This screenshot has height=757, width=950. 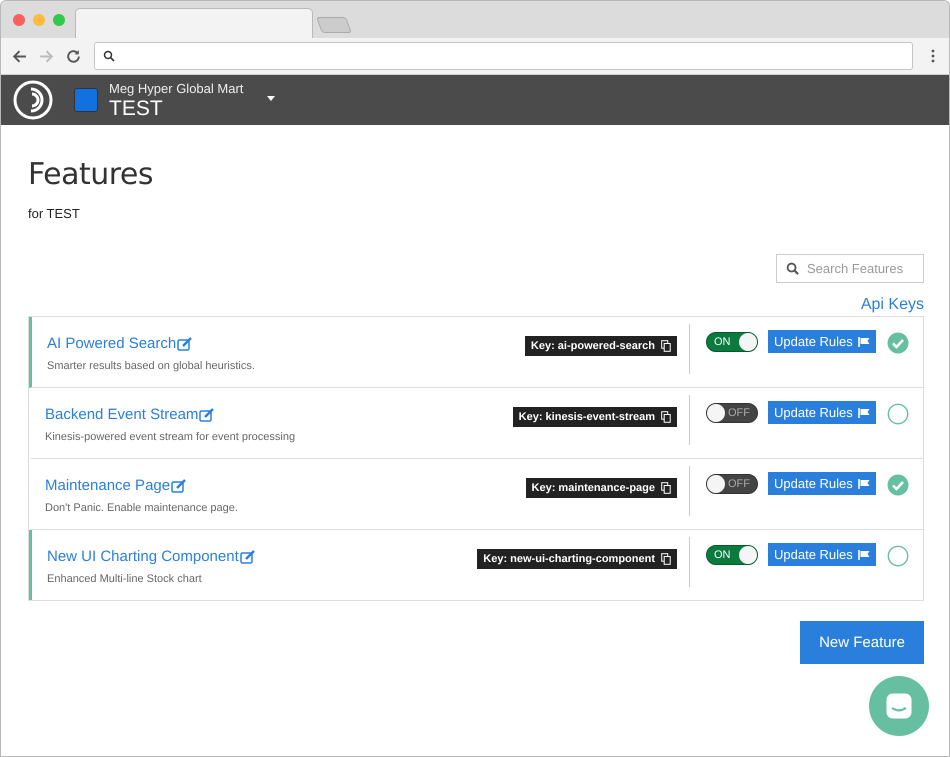 I want to click on feature-name-link: Maintenance Page, so click(x=107, y=485).